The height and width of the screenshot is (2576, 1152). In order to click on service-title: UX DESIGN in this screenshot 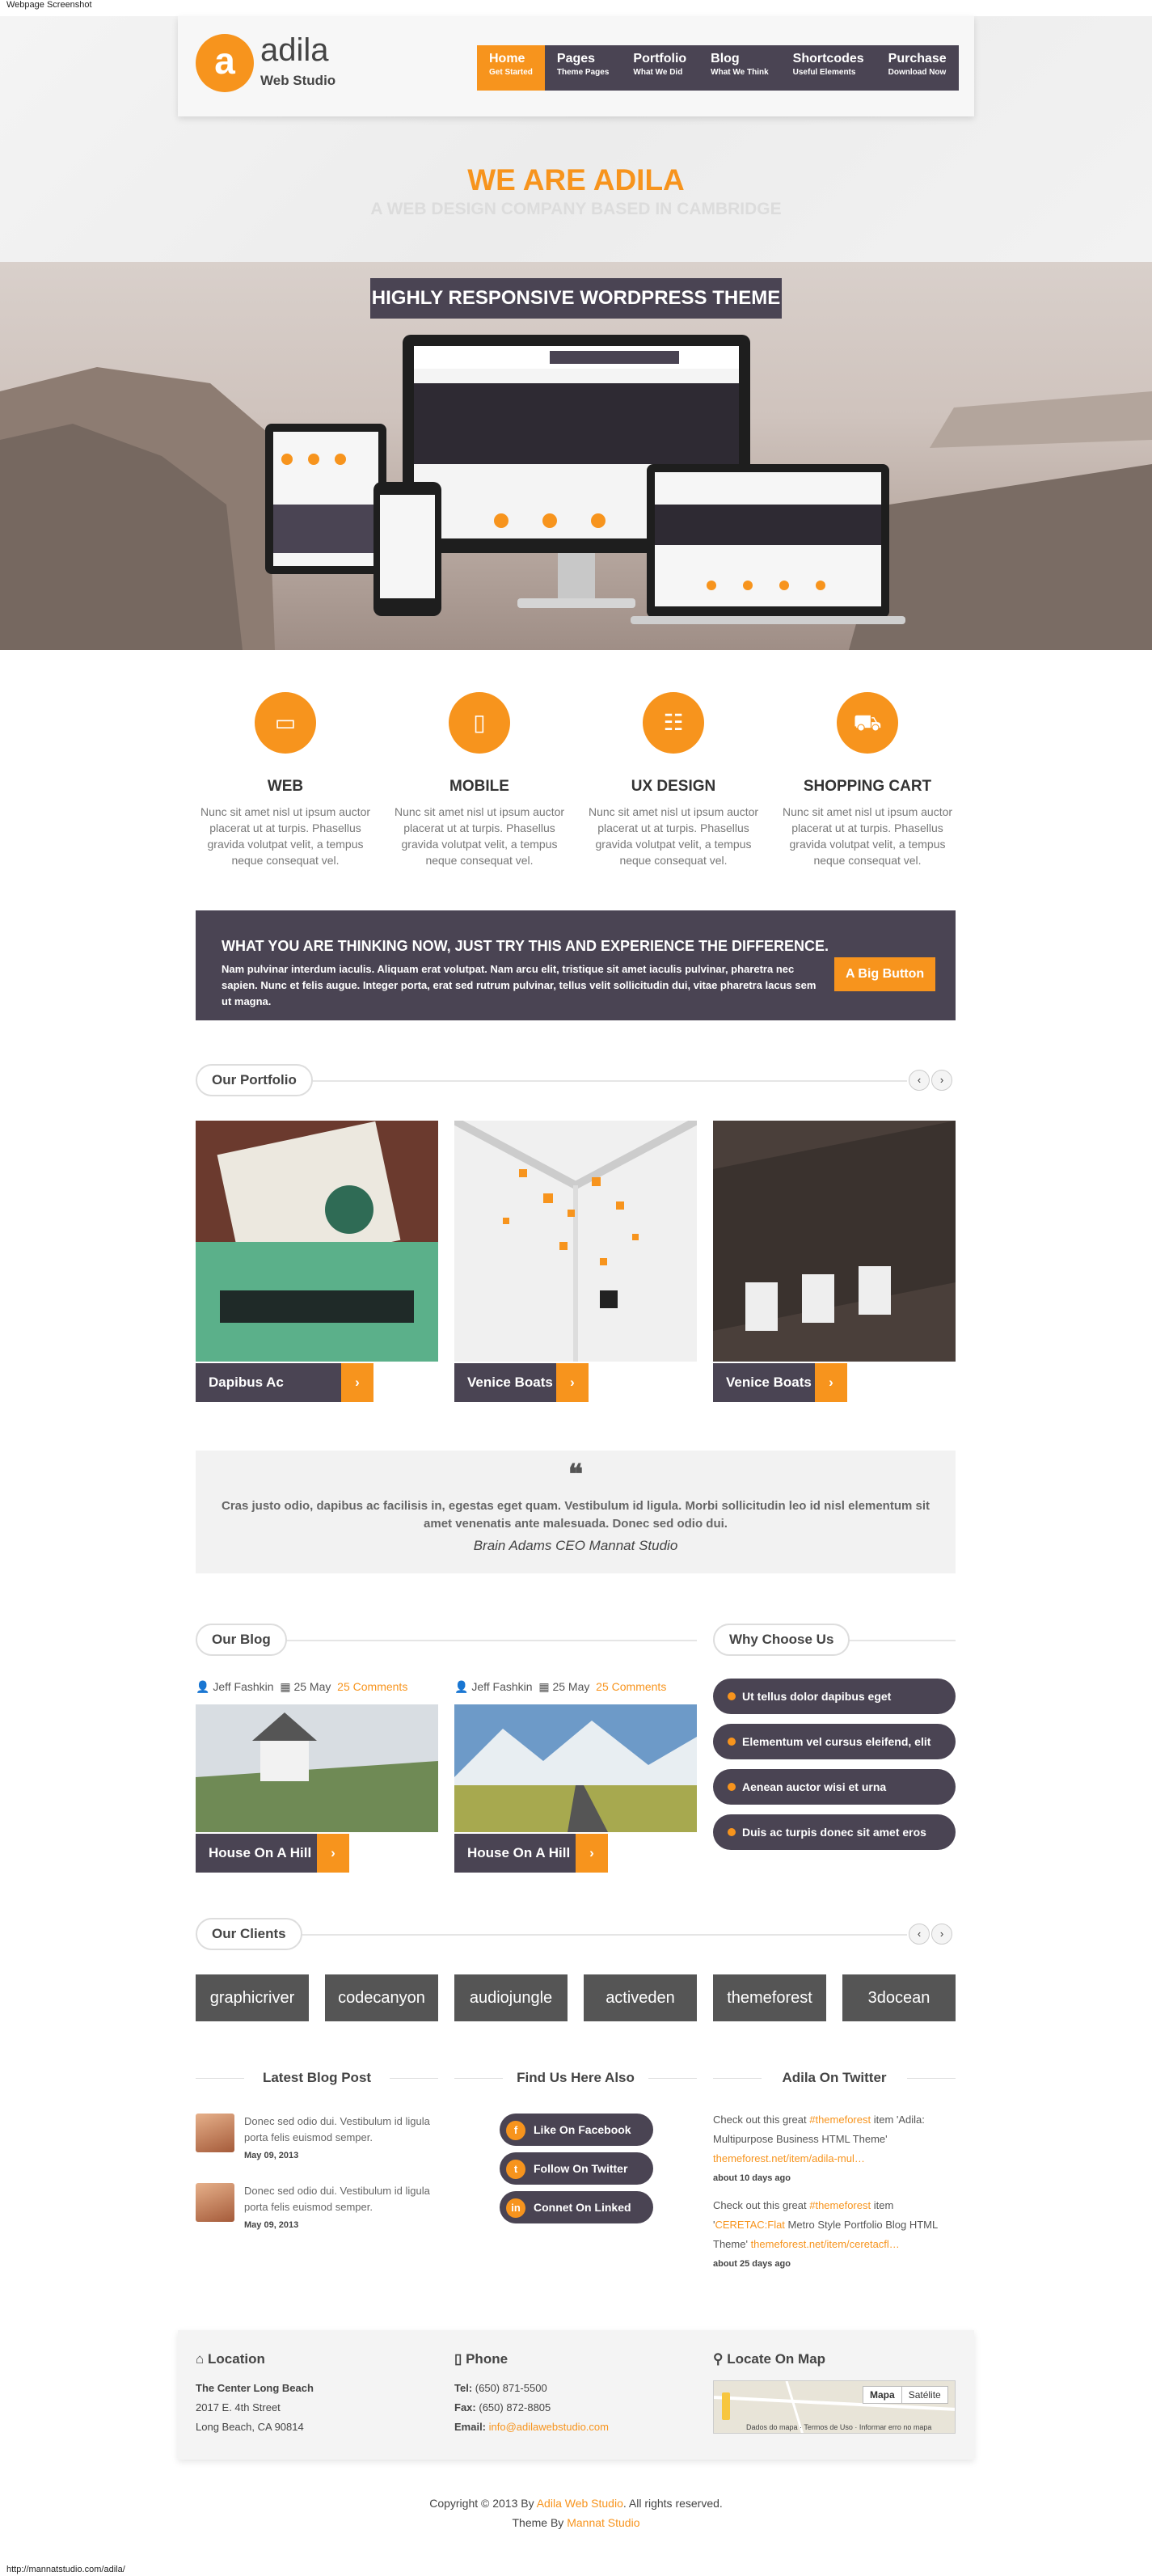, I will do `click(673, 786)`.